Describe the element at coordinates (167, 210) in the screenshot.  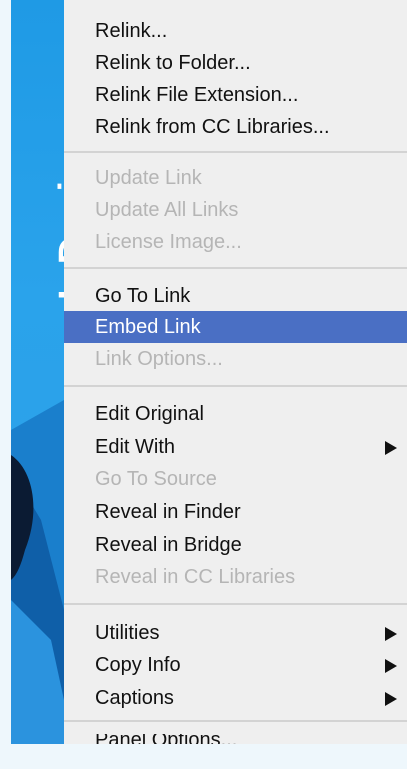
I see `menu-item-update-all-links: Update All Links` at that location.